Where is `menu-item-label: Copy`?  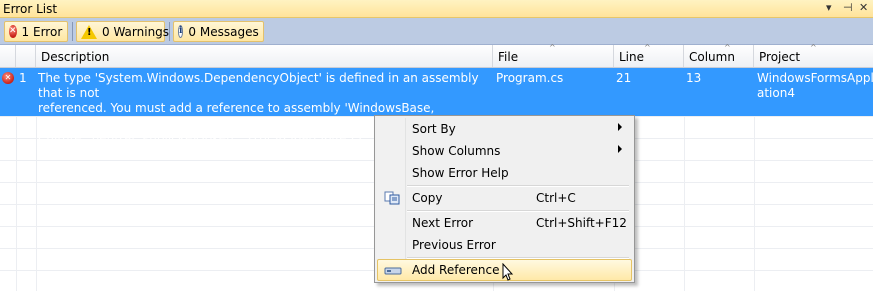 menu-item-label: Copy is located at coordinates (427, 198).